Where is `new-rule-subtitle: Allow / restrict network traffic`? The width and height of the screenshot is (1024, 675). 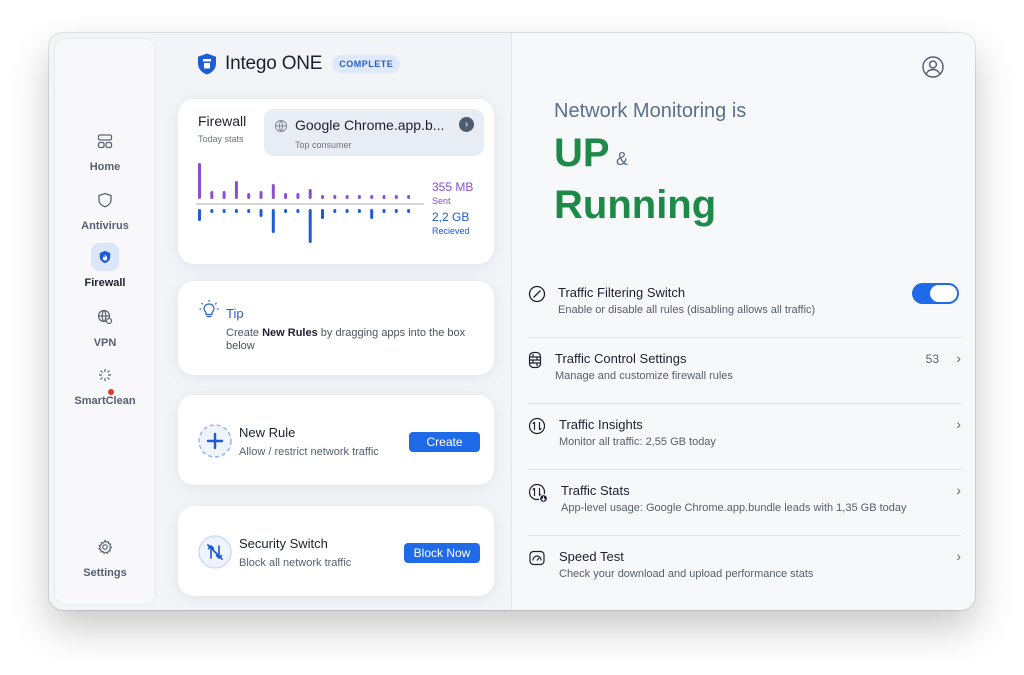
new-rule-subtitle: Allow / restrict network traffic is located at coordinates (309, 452).